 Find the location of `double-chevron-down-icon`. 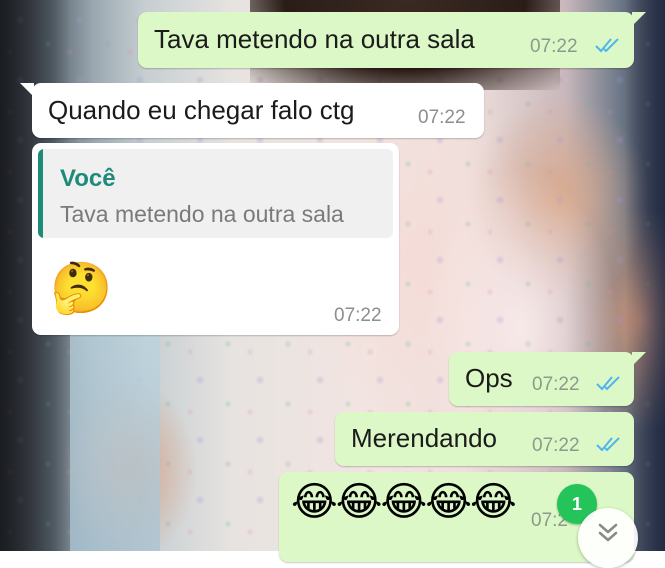

double-chevron-down-icon is located at coordinates (608, 532).